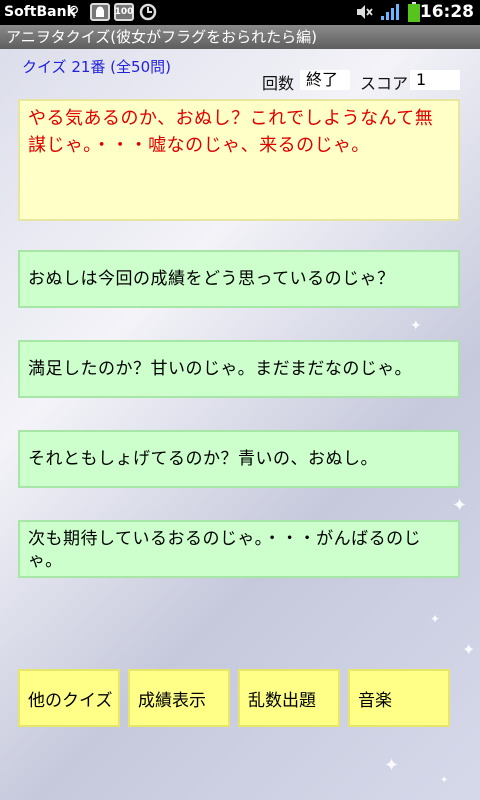  I want to click on answer-option-1: おぬしは今回の成績をどう思っているのじゃ？, so click(239, 279).